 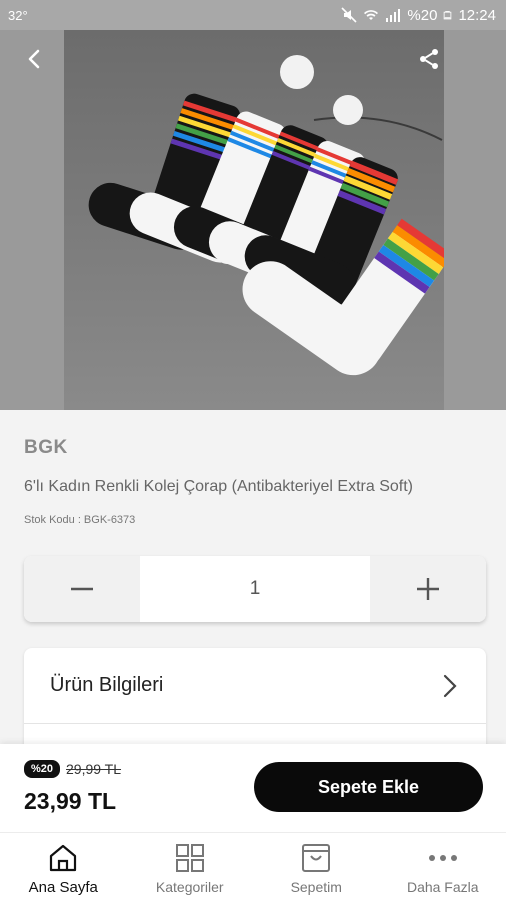 I want to click on nav-item-home: Ana Sayfa, so click(x=63, y=866).